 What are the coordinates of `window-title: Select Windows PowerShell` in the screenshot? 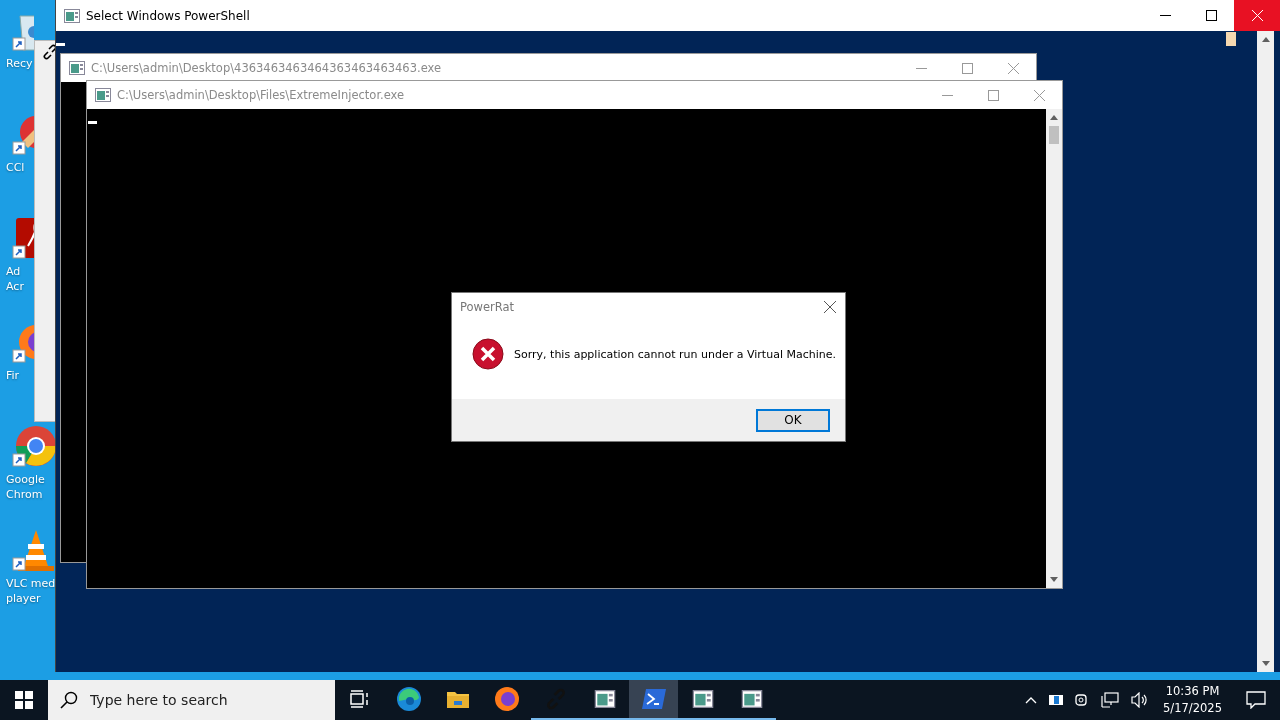 It's located at (168, 15).